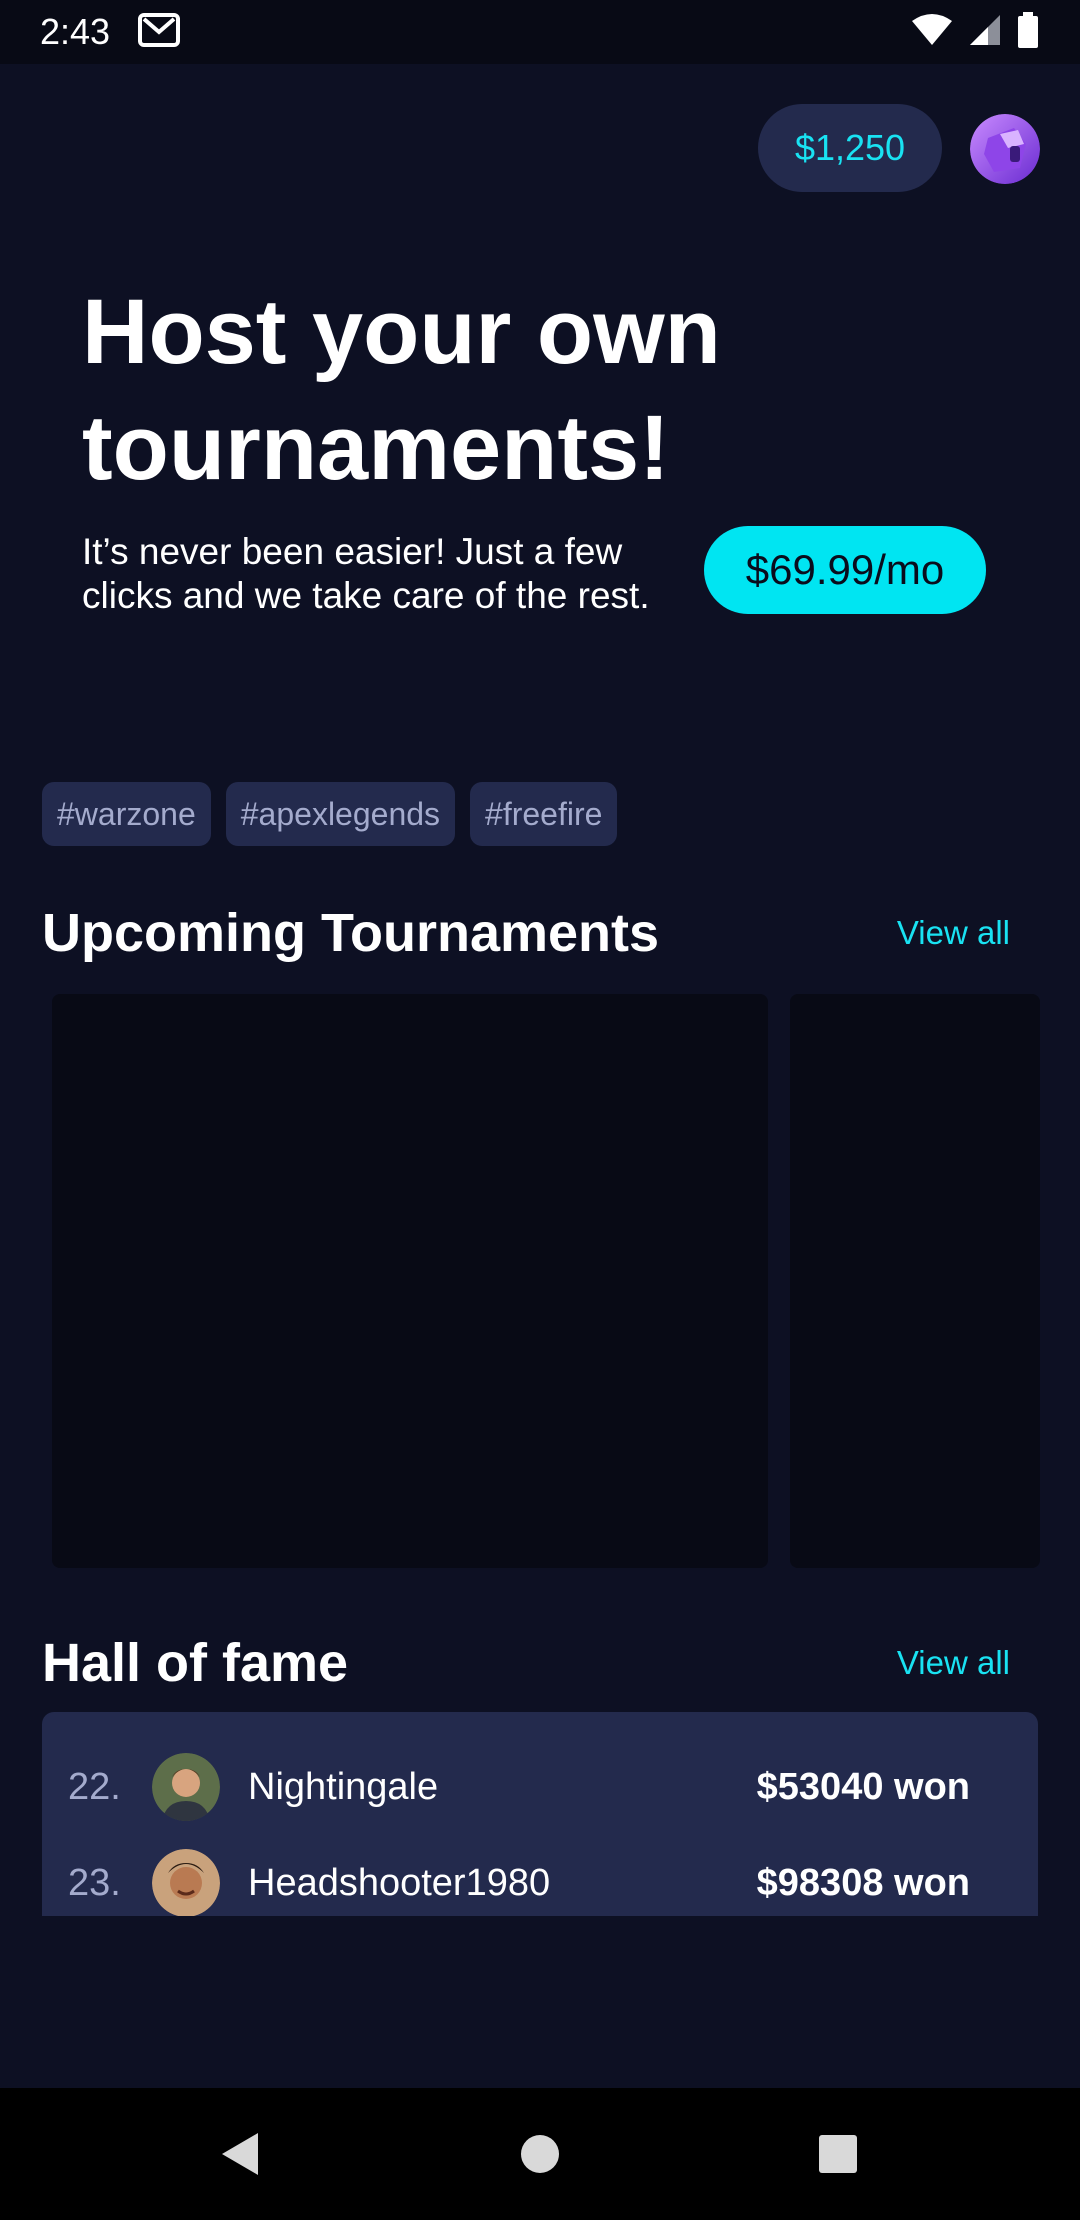  I want to click on fame-amount-won: $53040 won, so click(863, 1786).